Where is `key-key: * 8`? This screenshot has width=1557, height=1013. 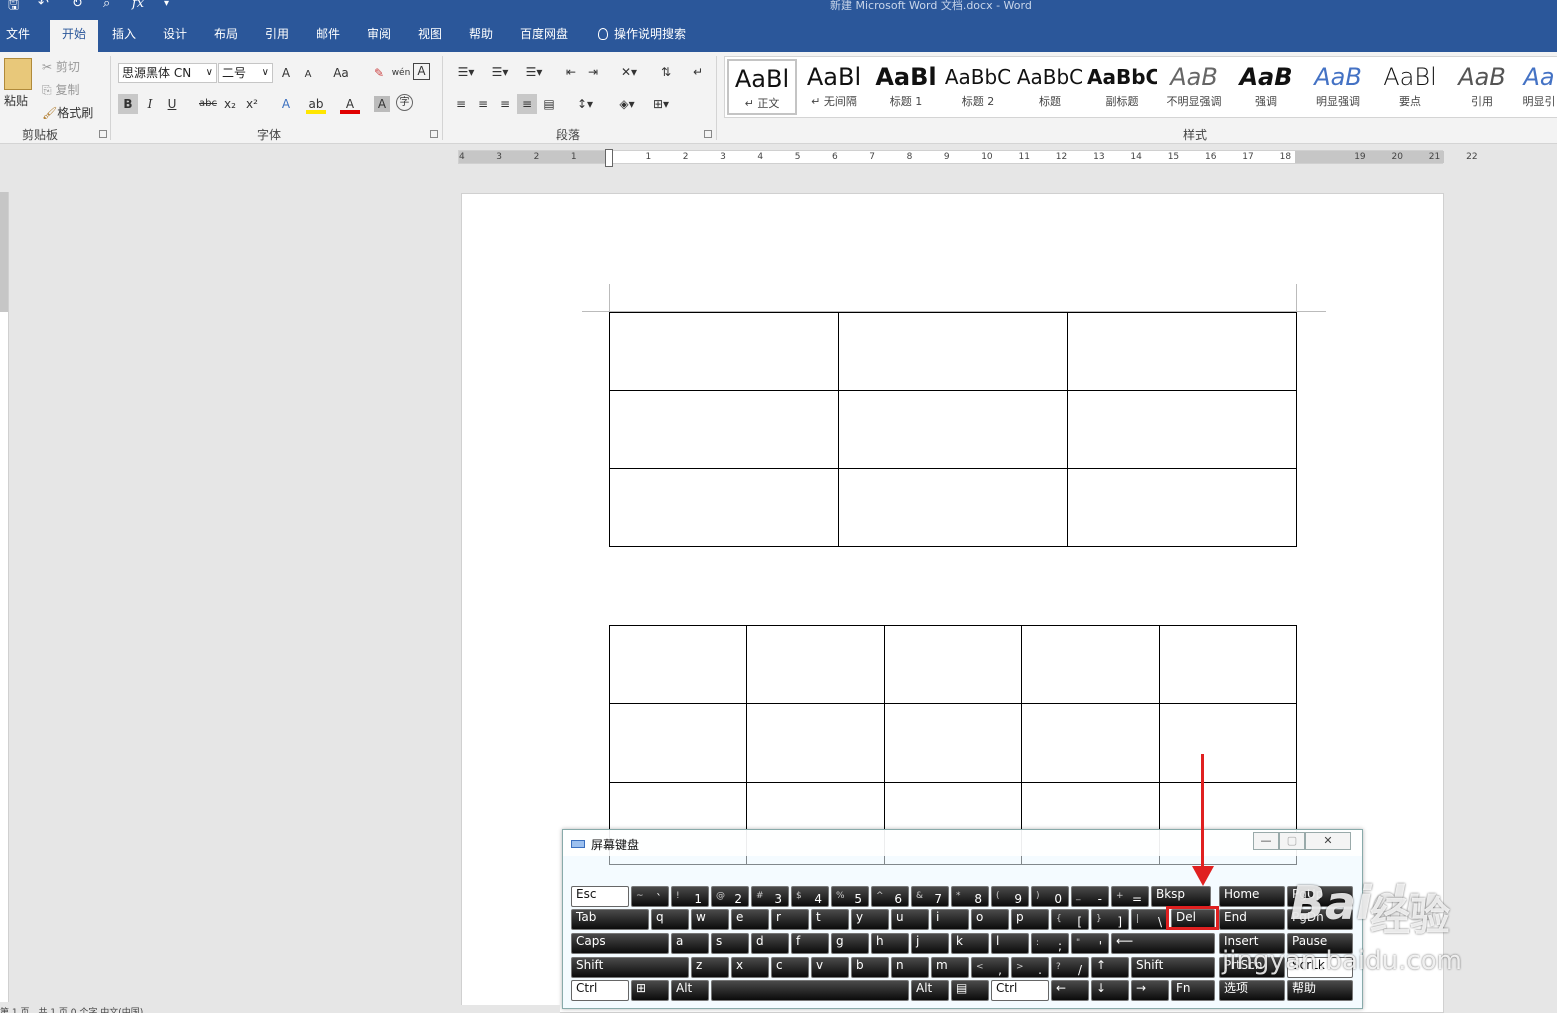 key-key: * 8 is located at coordinates (970, 896).